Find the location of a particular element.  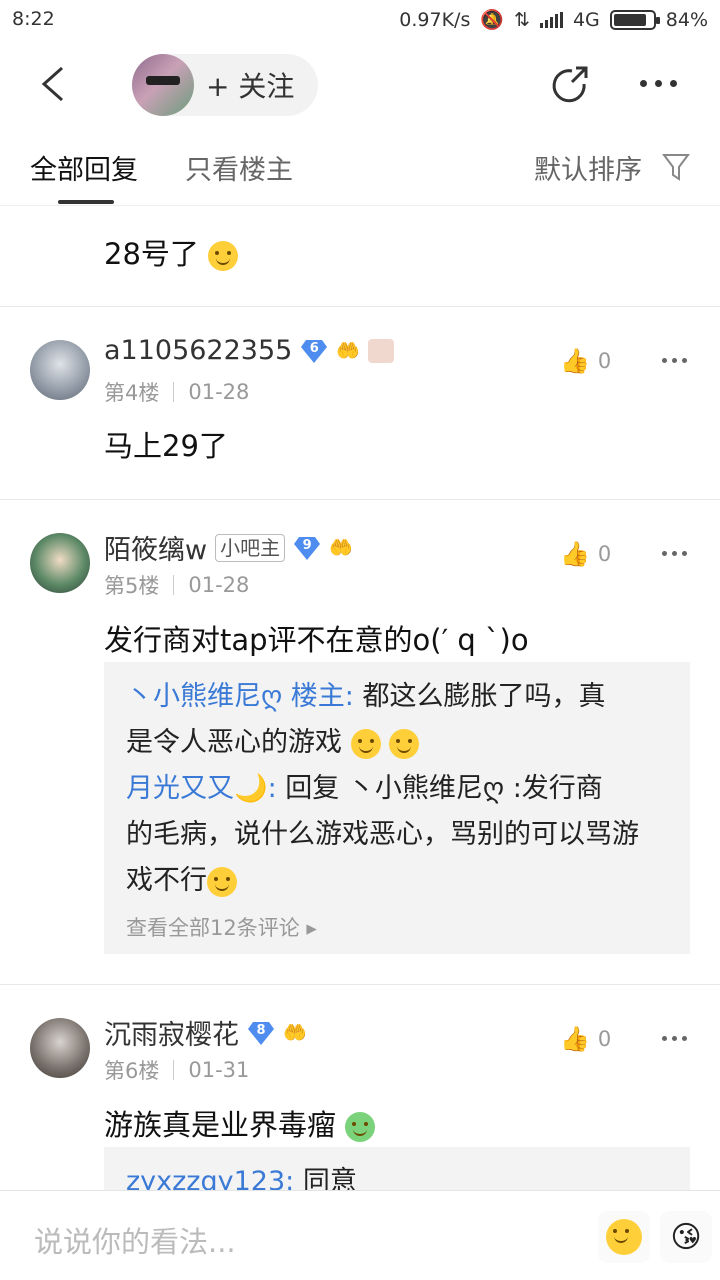

post-meta: 第5楼 01-28 is located at coordinates (177, 585).